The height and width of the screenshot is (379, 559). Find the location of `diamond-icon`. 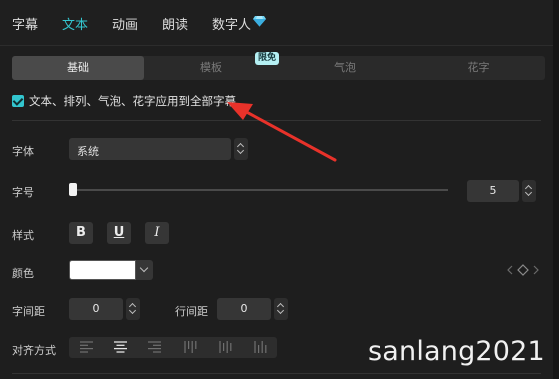

diamond-icon is located at coordinates (259, 21).